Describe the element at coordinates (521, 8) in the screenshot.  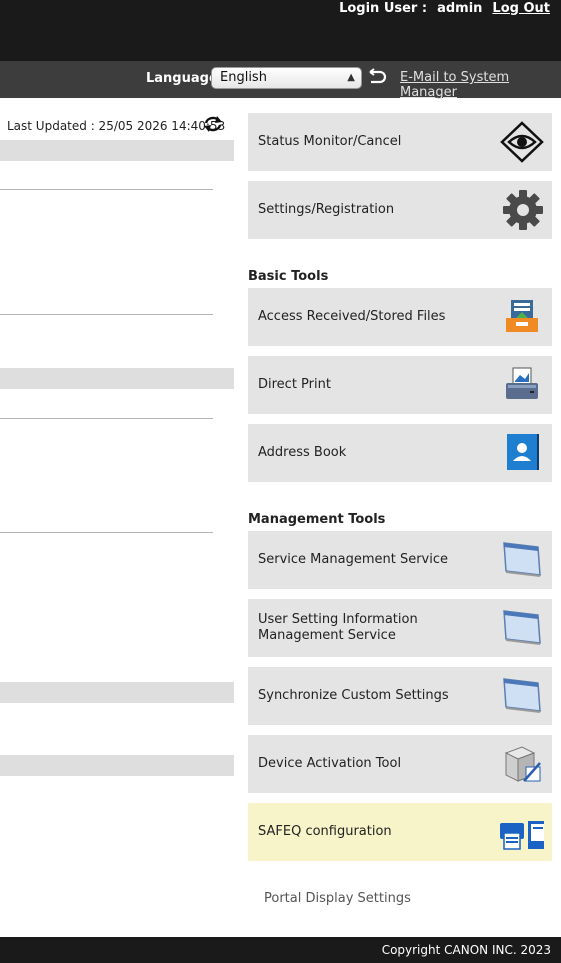
I see `logout-link: Log Out` at that location.